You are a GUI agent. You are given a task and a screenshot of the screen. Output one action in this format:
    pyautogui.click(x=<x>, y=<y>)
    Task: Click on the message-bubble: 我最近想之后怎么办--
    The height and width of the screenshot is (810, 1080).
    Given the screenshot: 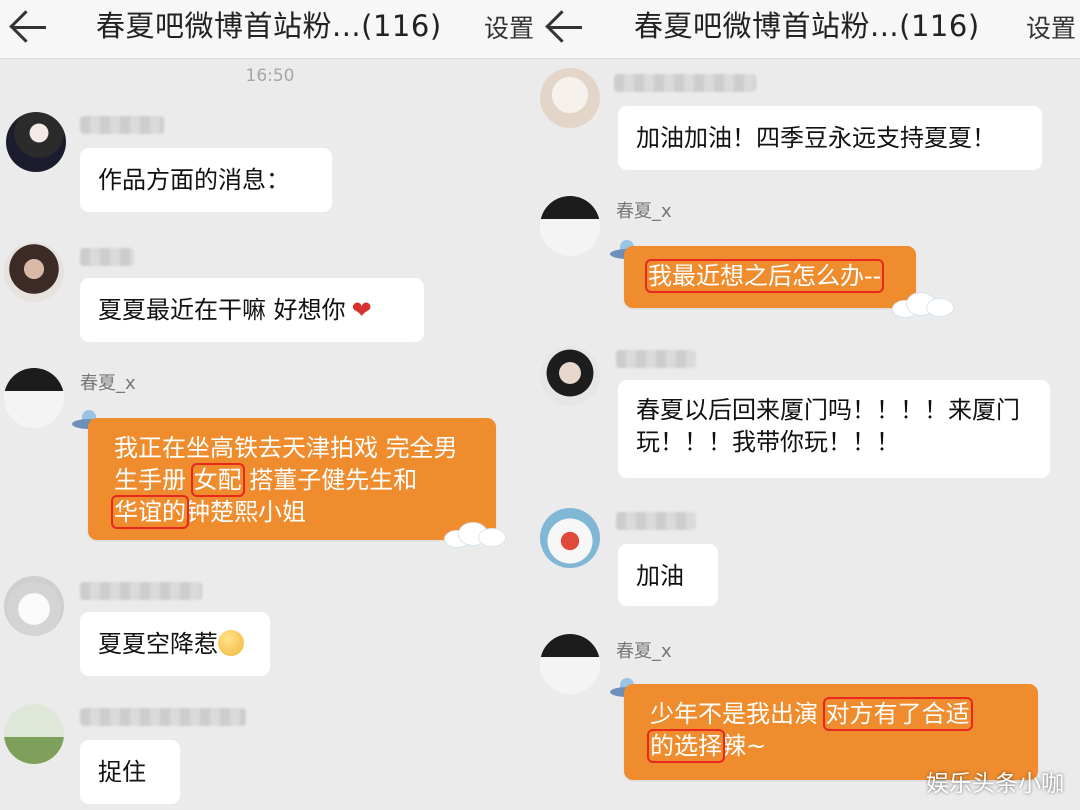 What is the action you would take?
    pyautogui.click(x=770, y=277)
    